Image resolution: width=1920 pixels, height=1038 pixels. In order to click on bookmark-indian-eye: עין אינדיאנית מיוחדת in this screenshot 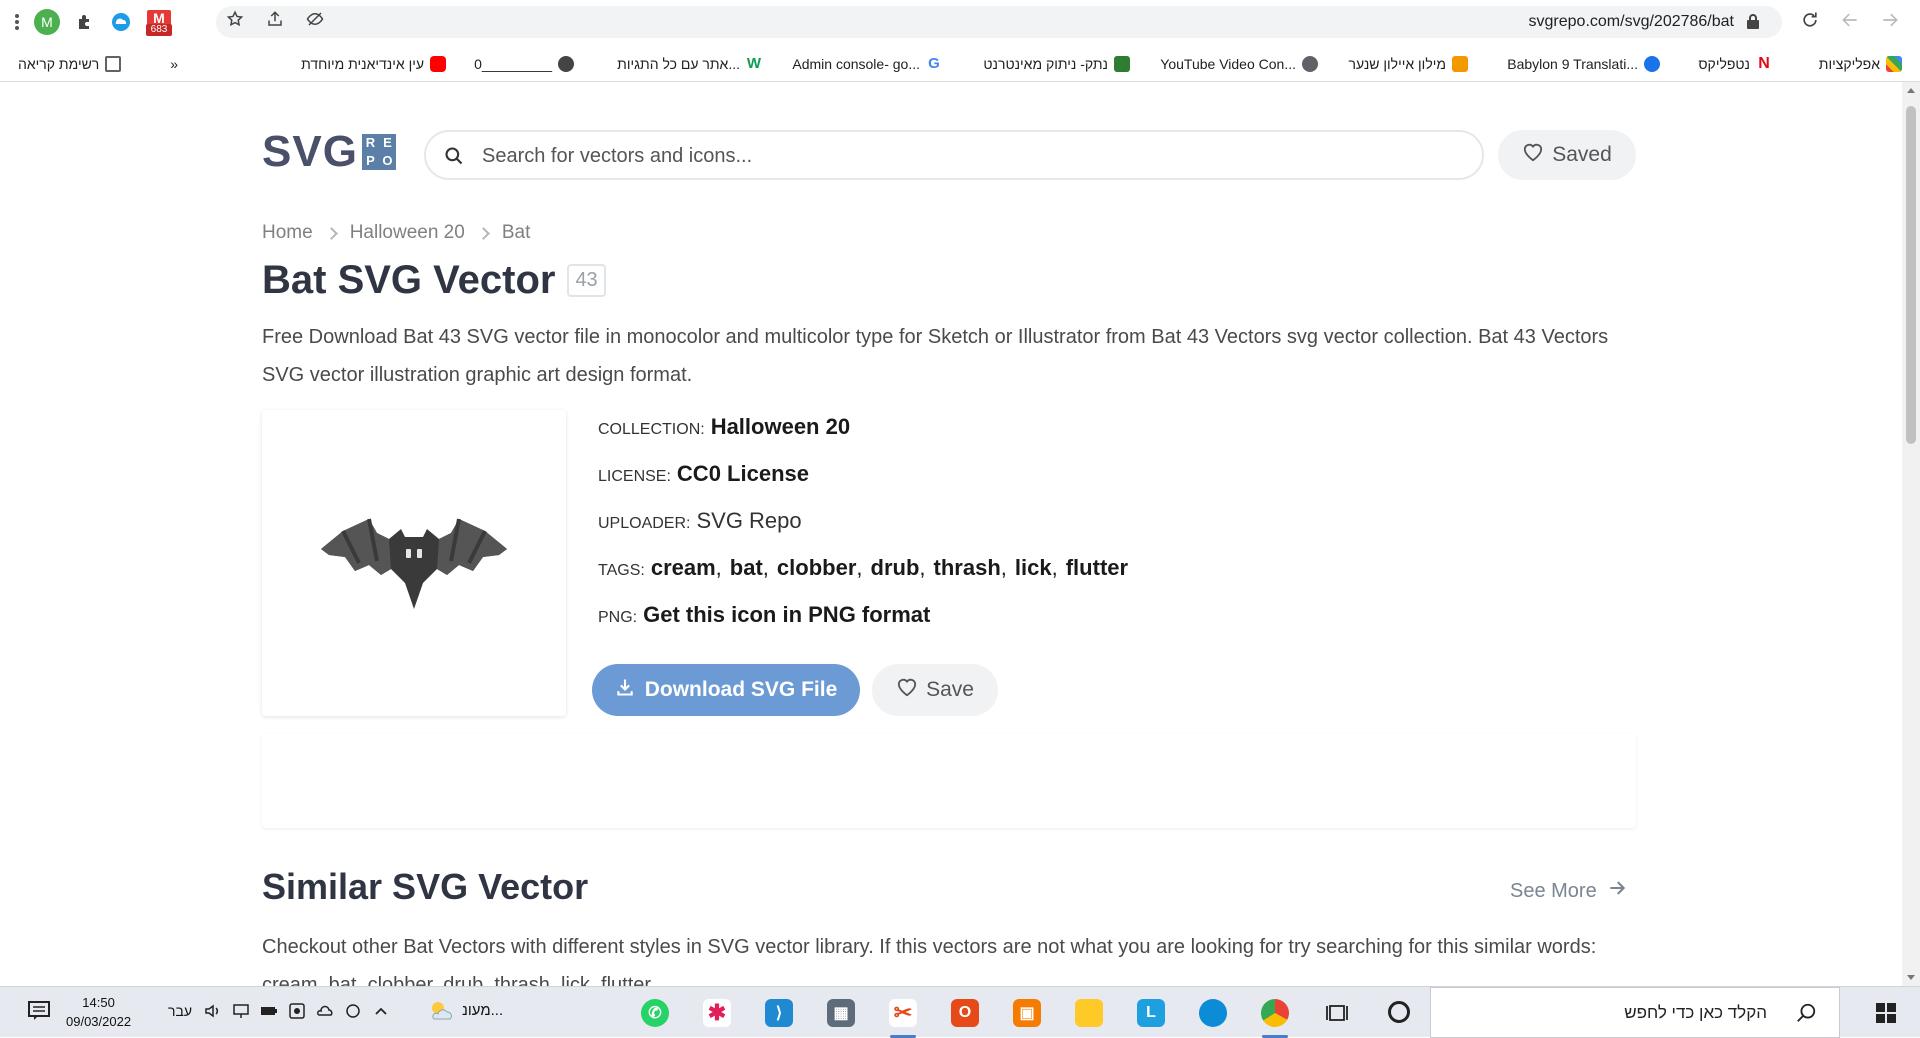, I will do `click(373, 64)`.